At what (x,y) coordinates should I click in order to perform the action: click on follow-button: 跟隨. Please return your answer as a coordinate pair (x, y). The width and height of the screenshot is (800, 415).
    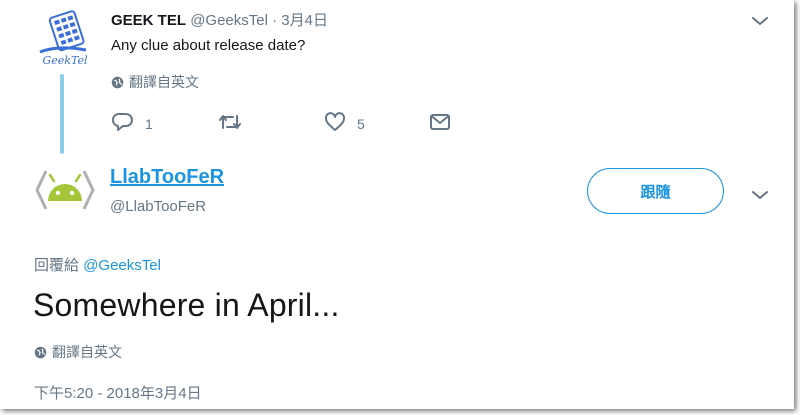
    Looking at the image, I should click on (655, 191).